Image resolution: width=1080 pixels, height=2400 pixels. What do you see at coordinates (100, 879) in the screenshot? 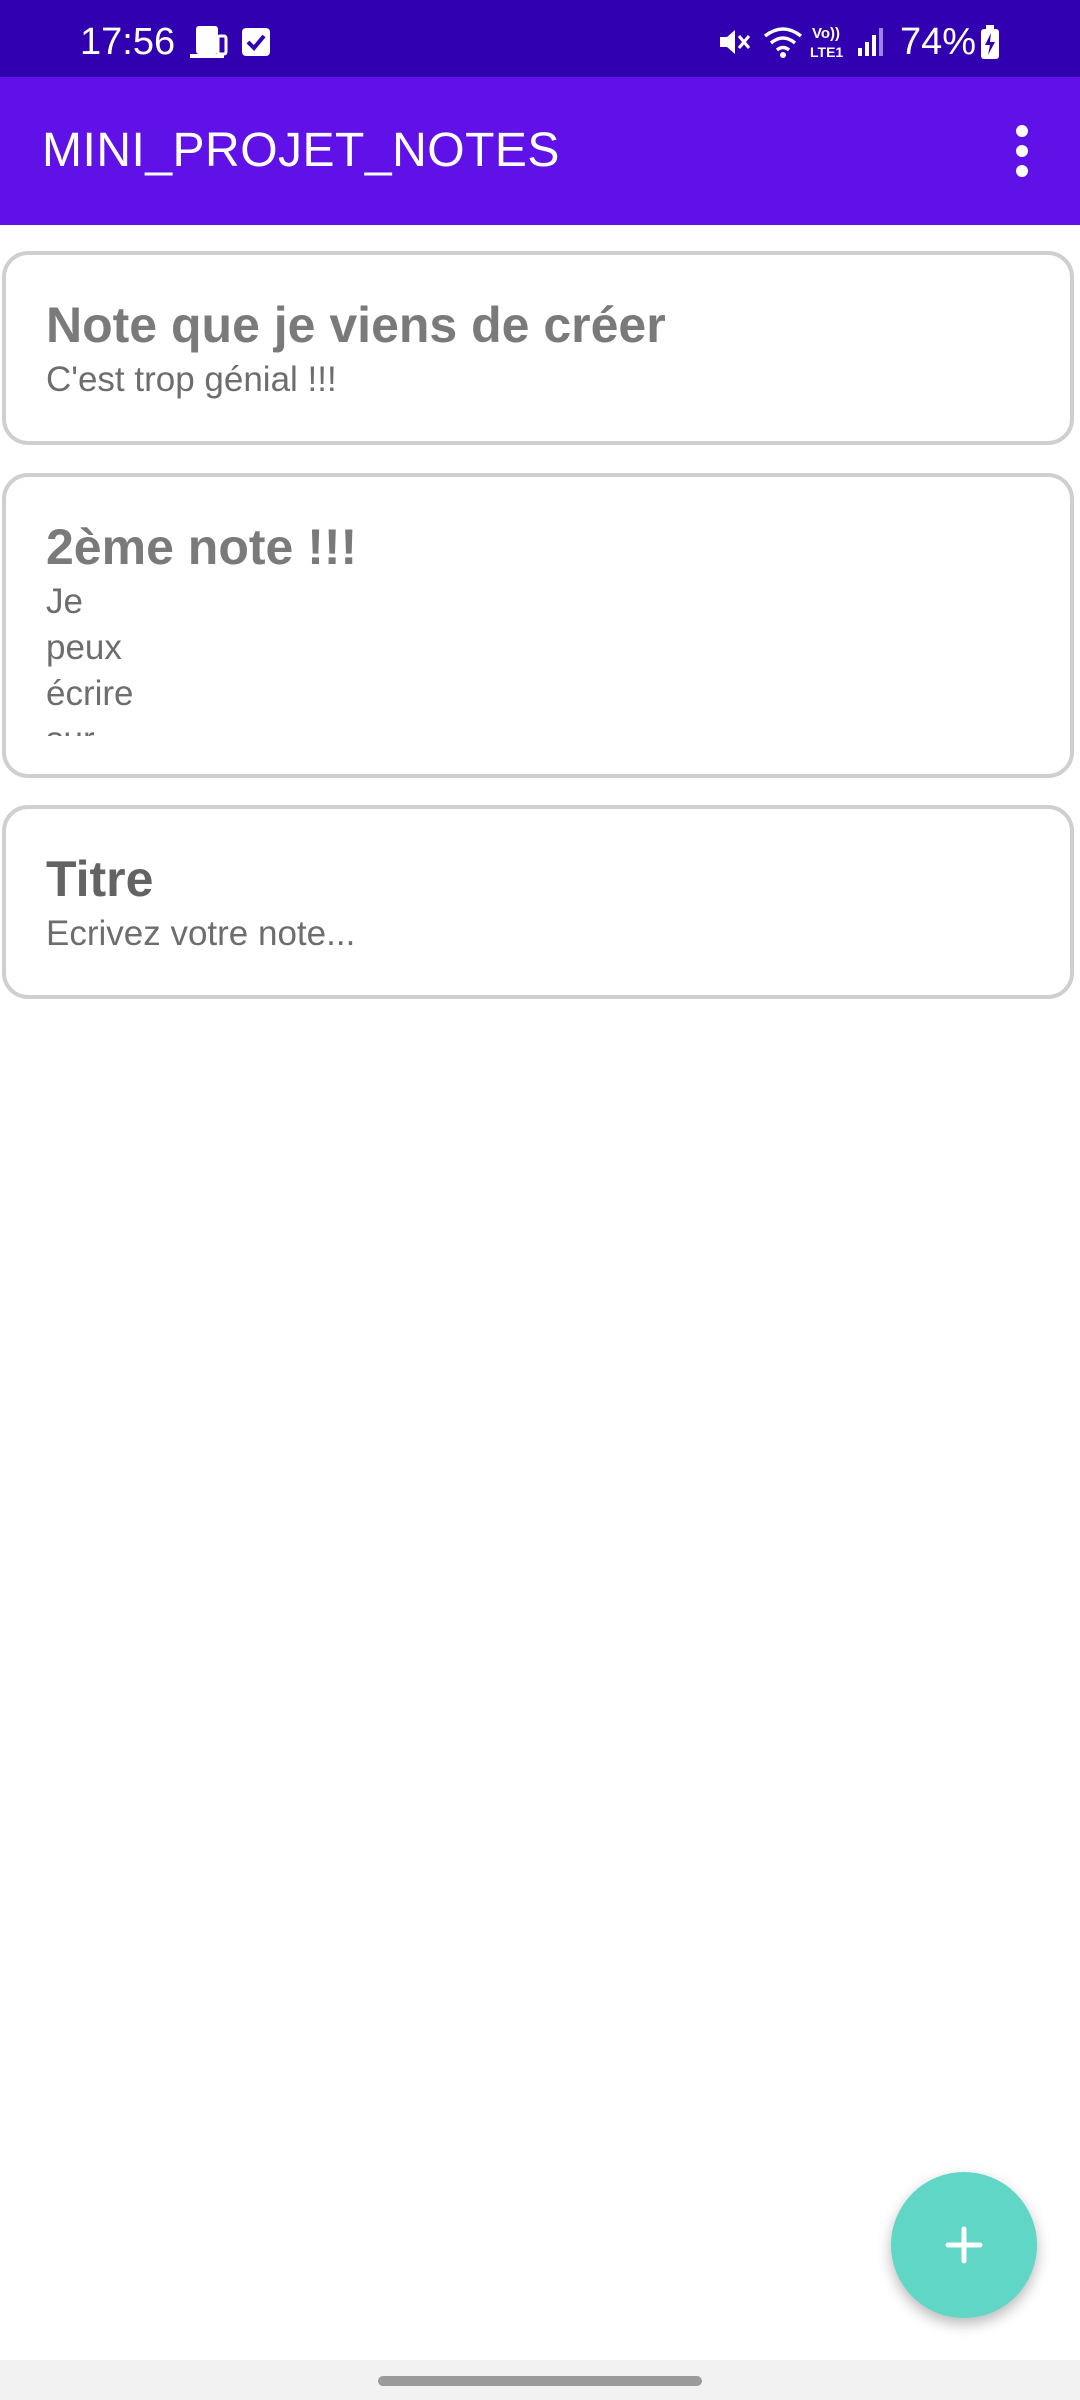
I see `note-title: Titre` at bounding box center [100, 879].